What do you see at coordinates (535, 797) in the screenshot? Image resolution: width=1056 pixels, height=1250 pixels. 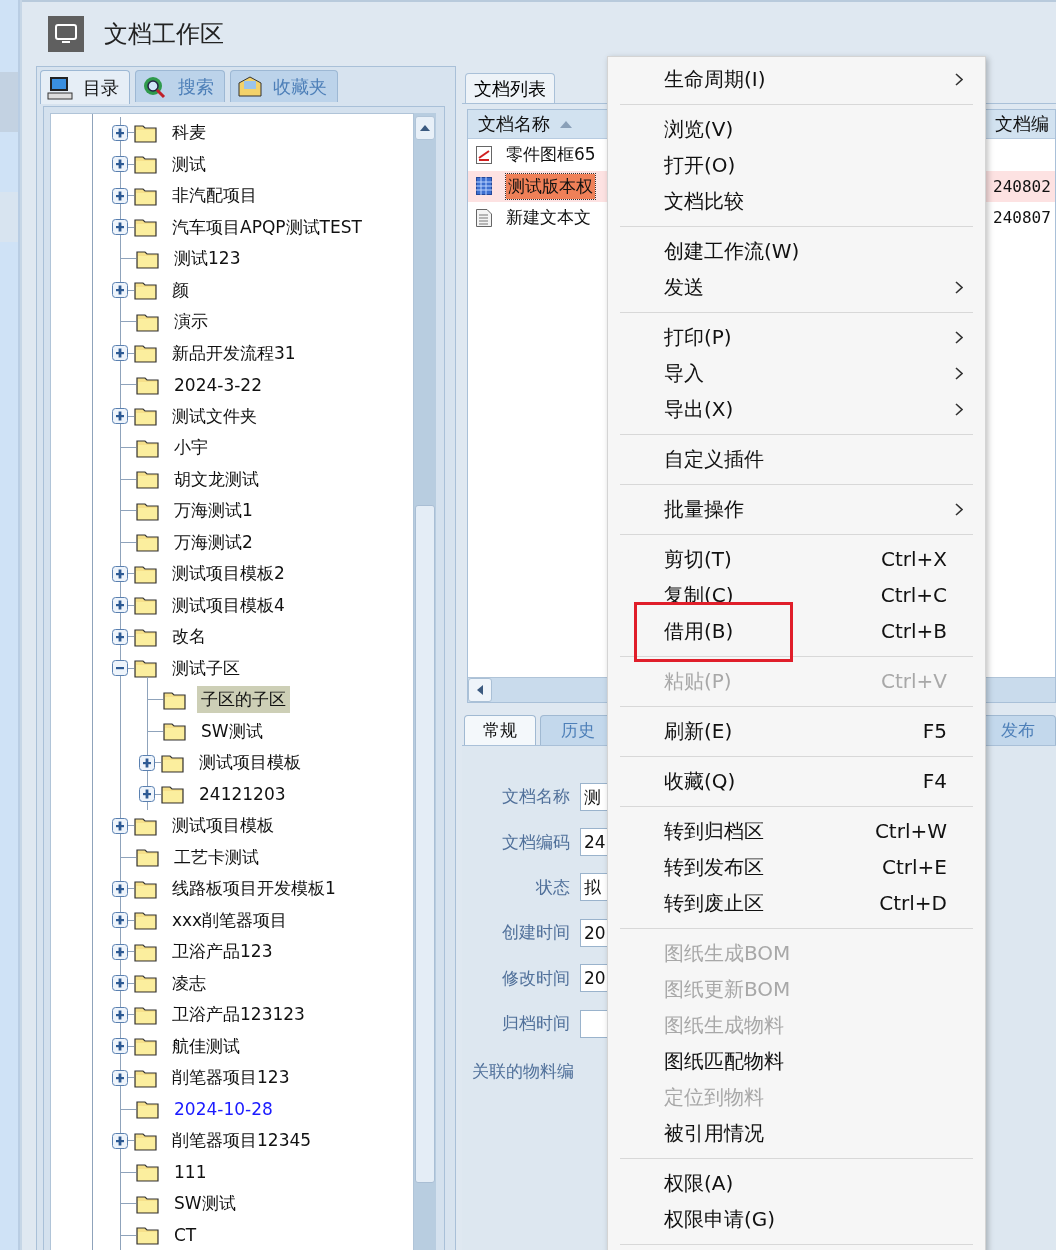 I see `field-label: 文档名称` at bounding box center [535, 797].